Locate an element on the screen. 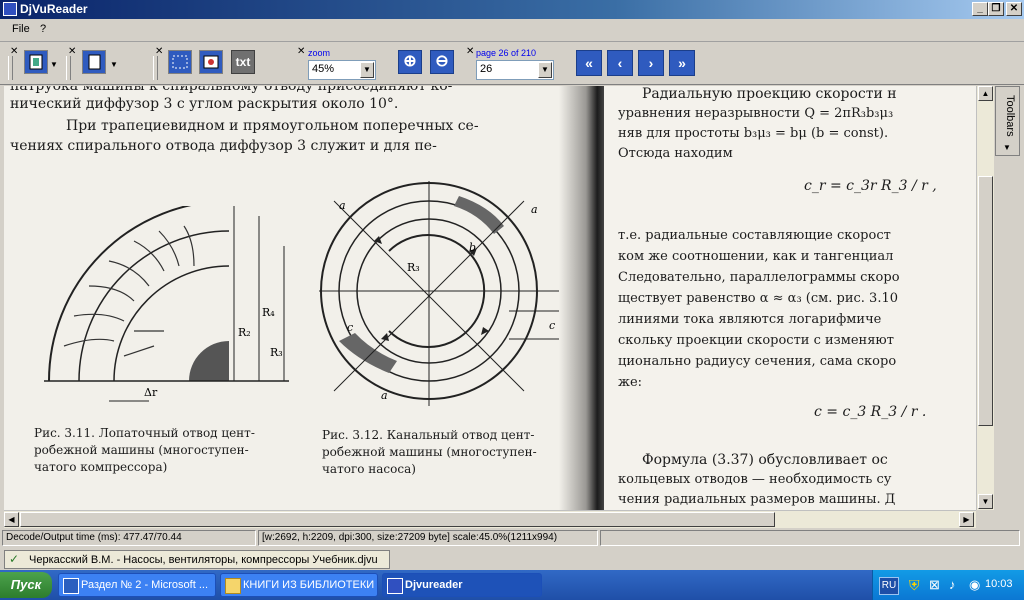  zoom-combo: 45% ▼ is located at coordinates (342, 70).